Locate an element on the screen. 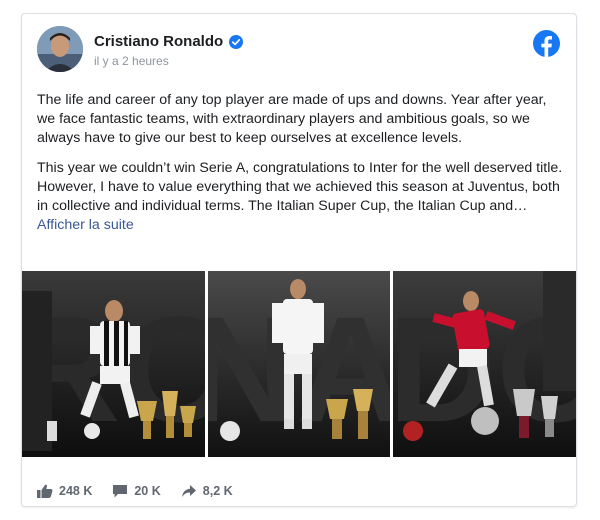  post-timestamp: il y a 2 heures is located at coordinates (131, 61).